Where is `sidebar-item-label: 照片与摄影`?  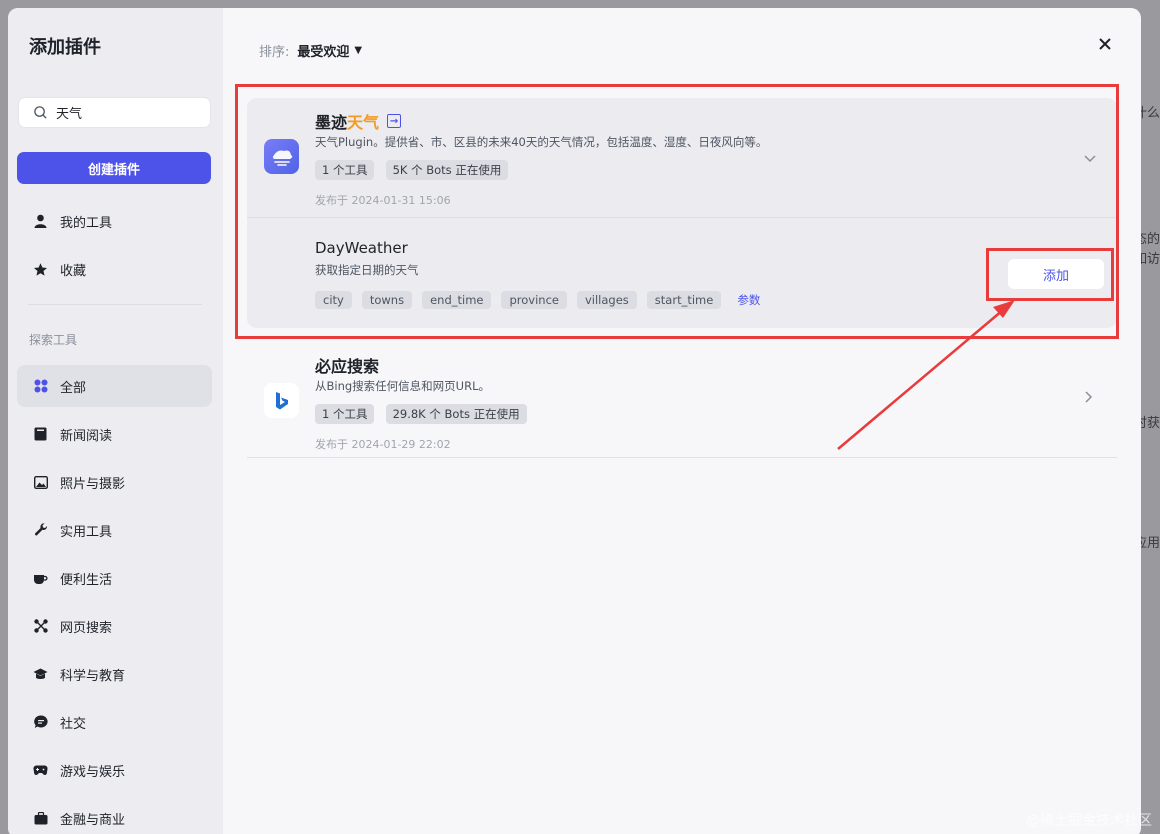 sidebar-item-label: 照片与摄影 is located at coordinates (93, 484).